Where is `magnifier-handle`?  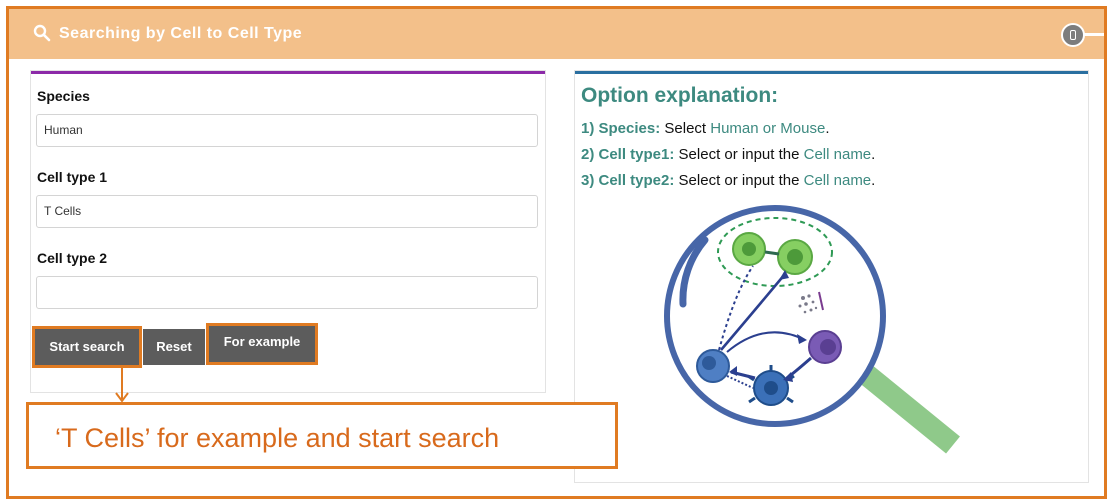 magnifier-handle is located at coordinates (910, 410).